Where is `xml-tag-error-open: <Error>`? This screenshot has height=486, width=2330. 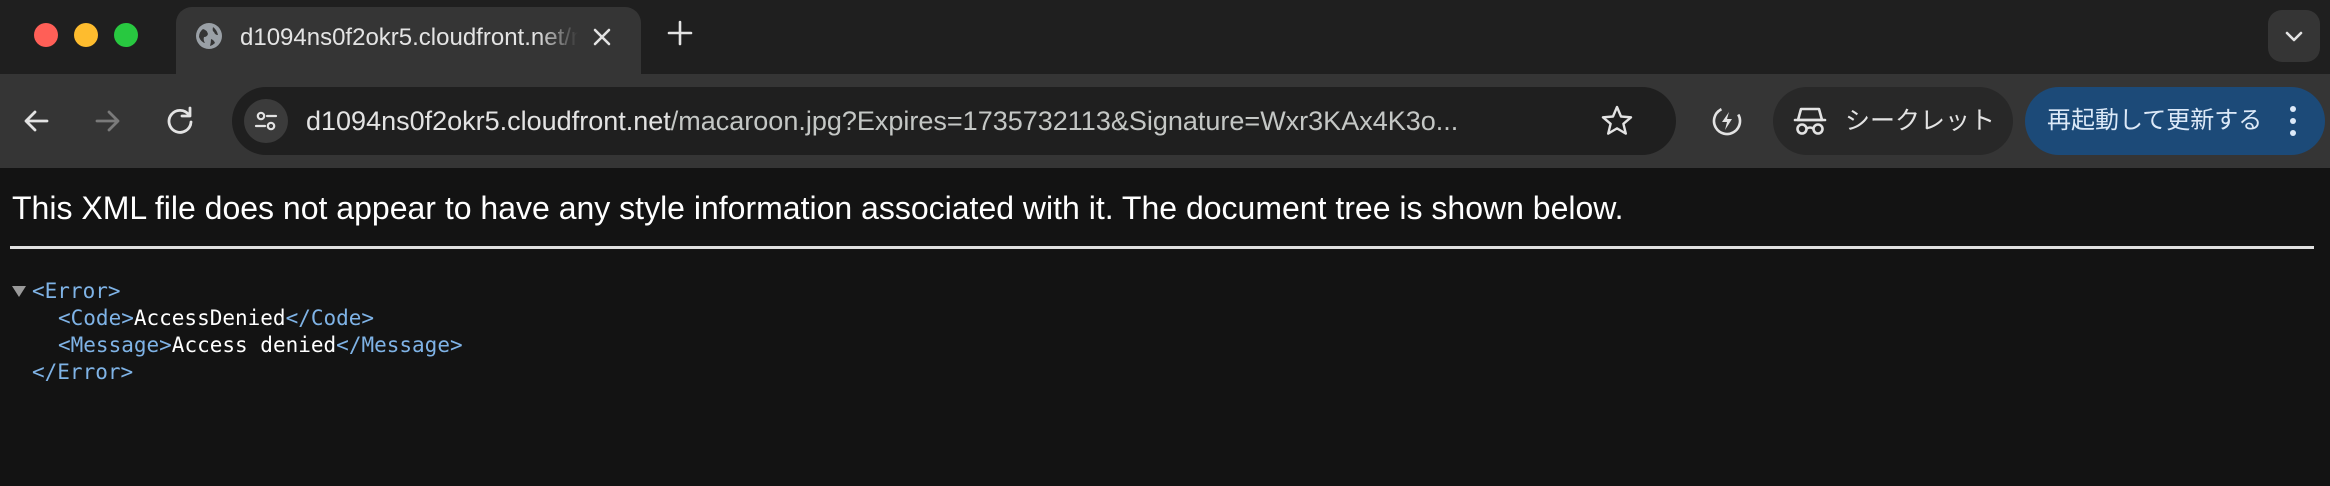
xml-tag-error-open: <Error> is located at coordinates (76, 291).